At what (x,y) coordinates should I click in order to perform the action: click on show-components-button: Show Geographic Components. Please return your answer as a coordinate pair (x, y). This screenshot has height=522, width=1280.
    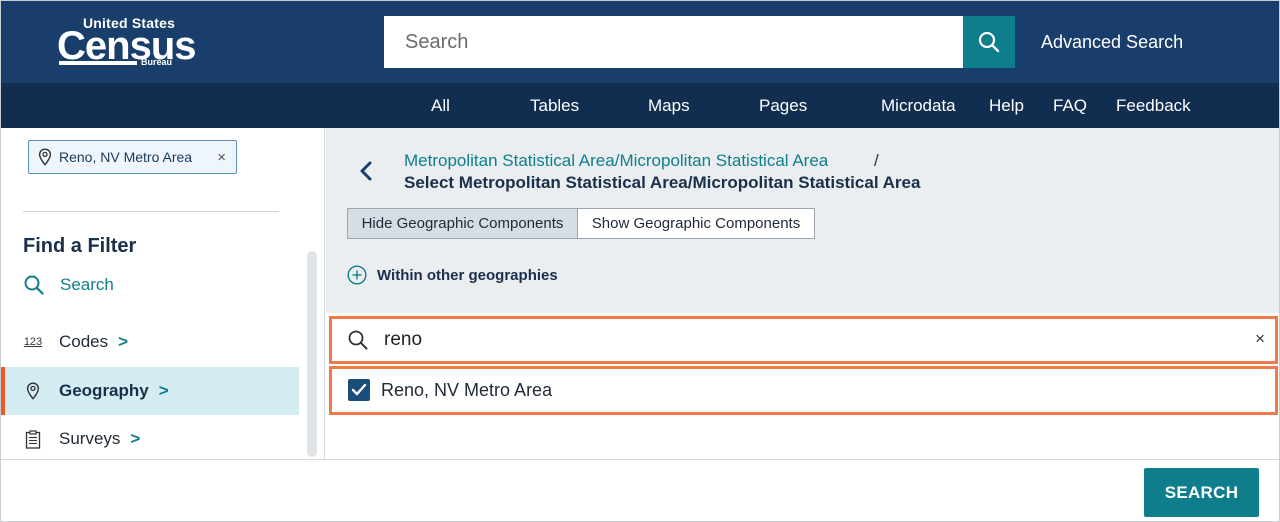
    Looking at the image, I should click on (696, 223).